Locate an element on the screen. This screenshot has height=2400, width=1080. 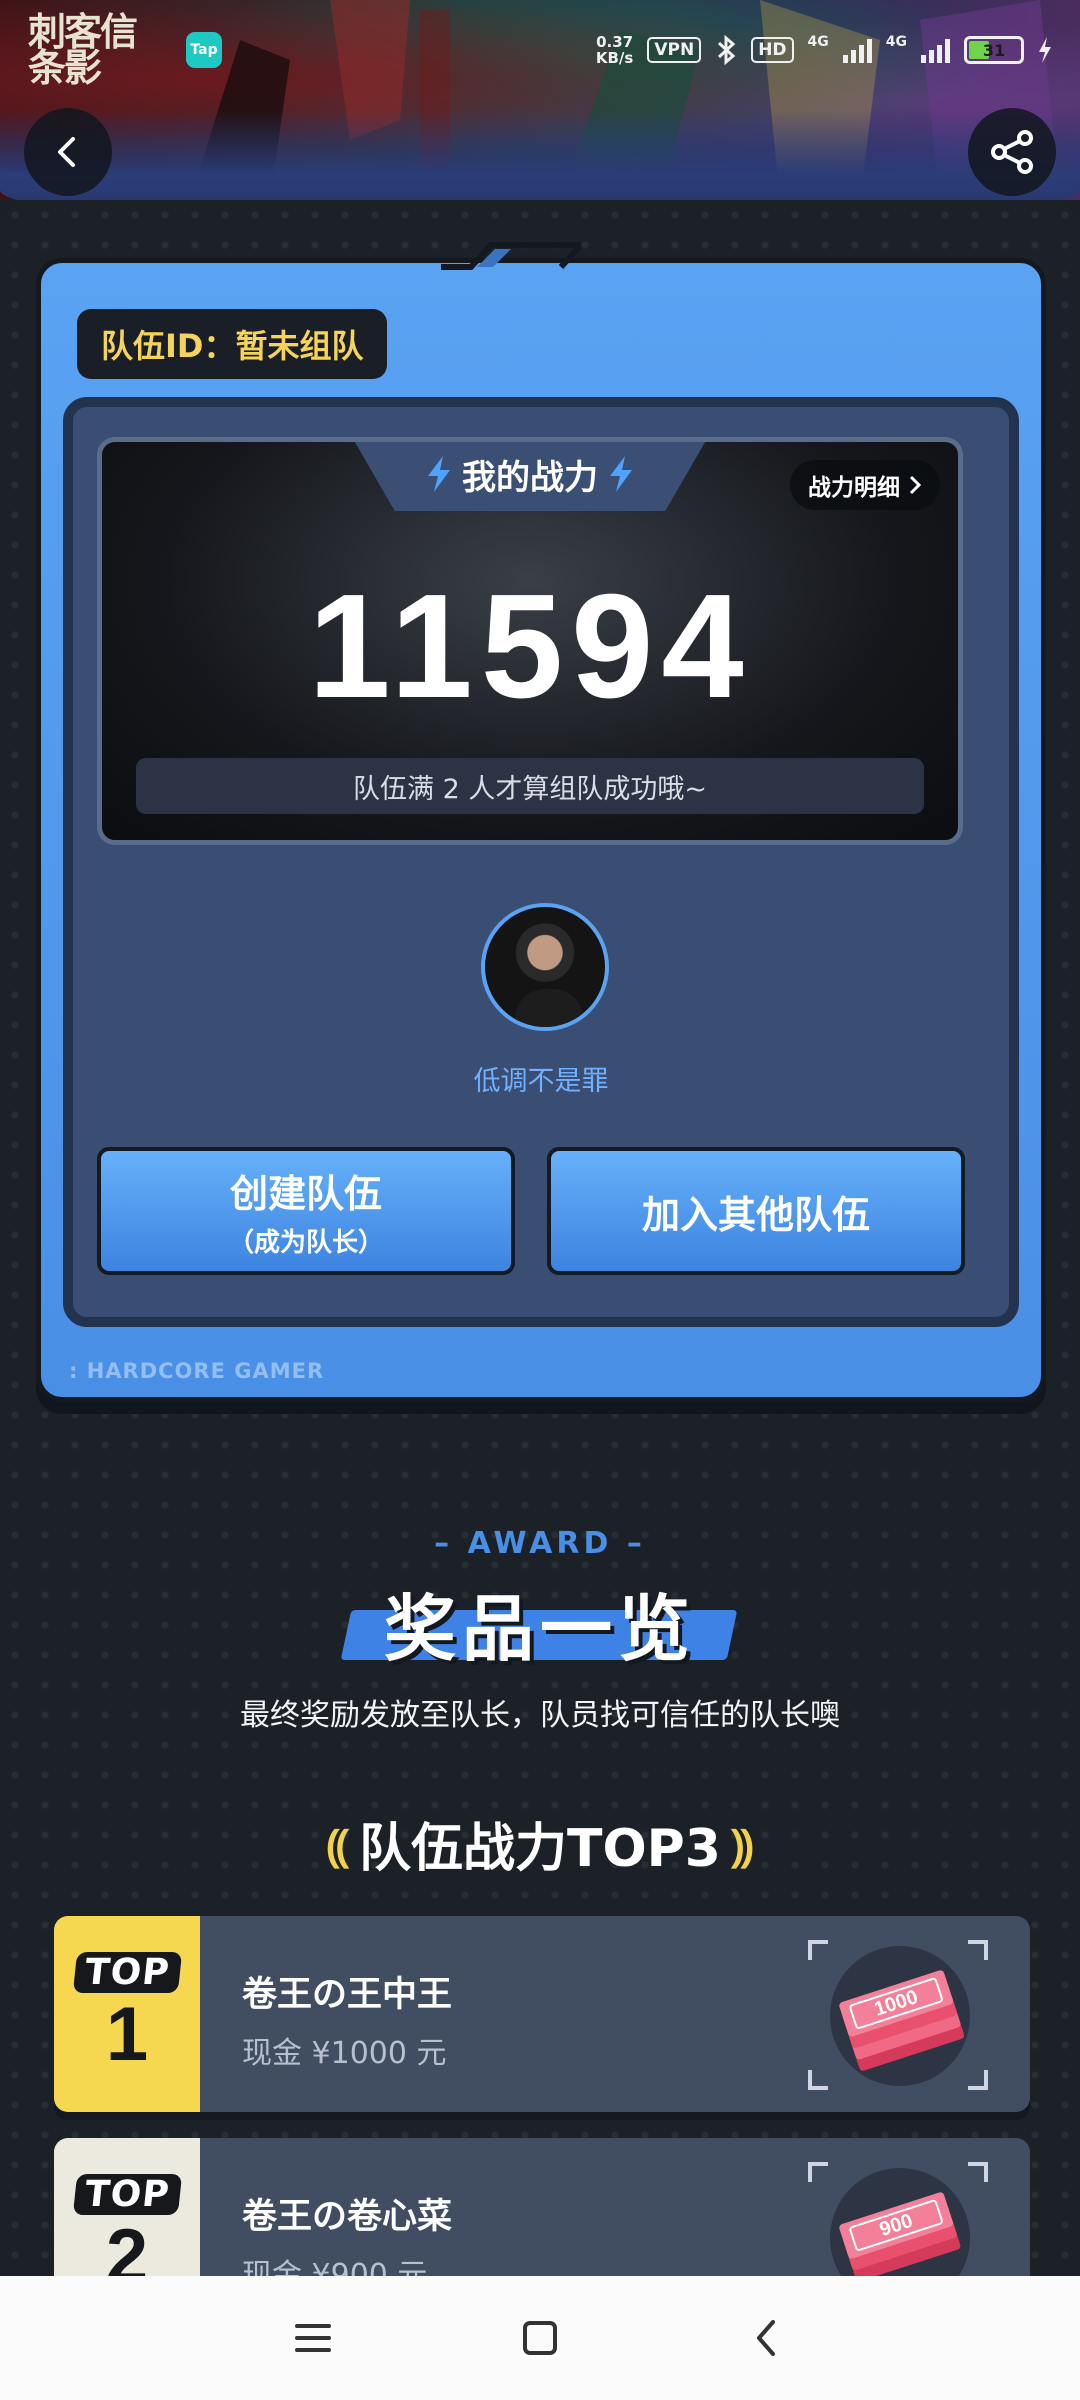
laurel-right-icon: ⸩ is located at coordinates (742, 1846).